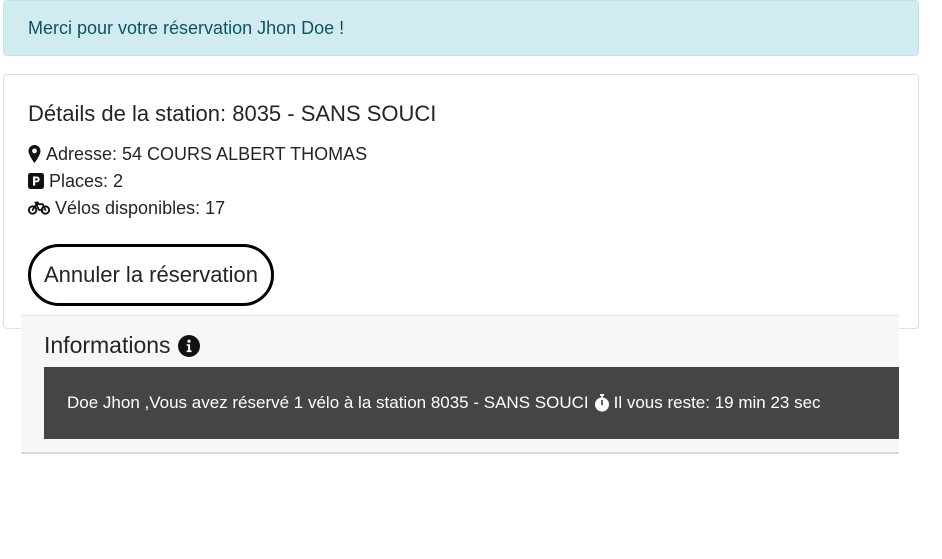 The width and height of the screenshot is (942, 559). I want to click on bicycle-icon, so click(39, 208).